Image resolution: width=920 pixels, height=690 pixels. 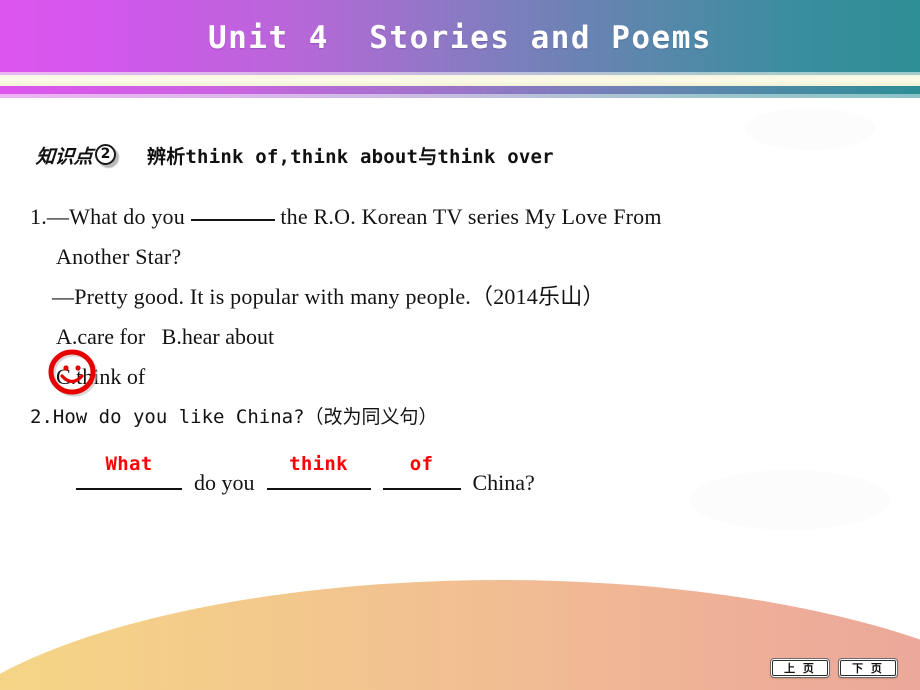 I want to click on next-page-button-label: 下 页, so click(x=868, y=668).